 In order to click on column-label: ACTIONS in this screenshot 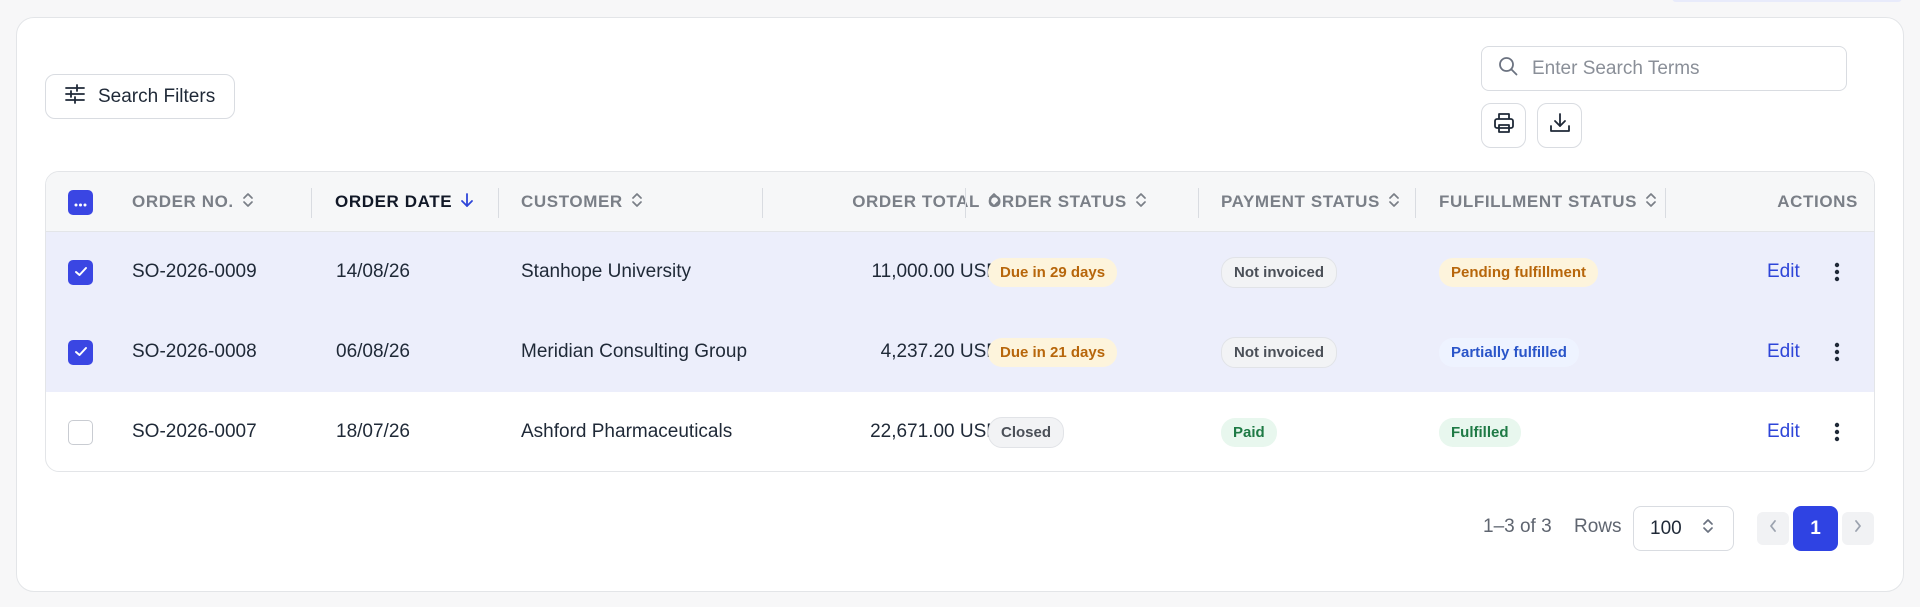, I will do `click(1817, 201)`.